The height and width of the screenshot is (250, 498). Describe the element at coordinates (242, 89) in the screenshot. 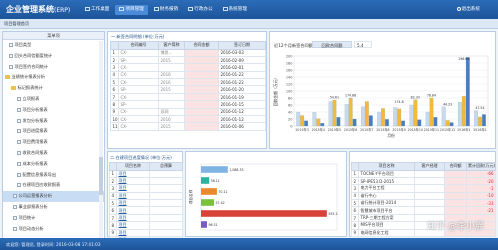

I see `table-cell: 2016-01-20` at that location.